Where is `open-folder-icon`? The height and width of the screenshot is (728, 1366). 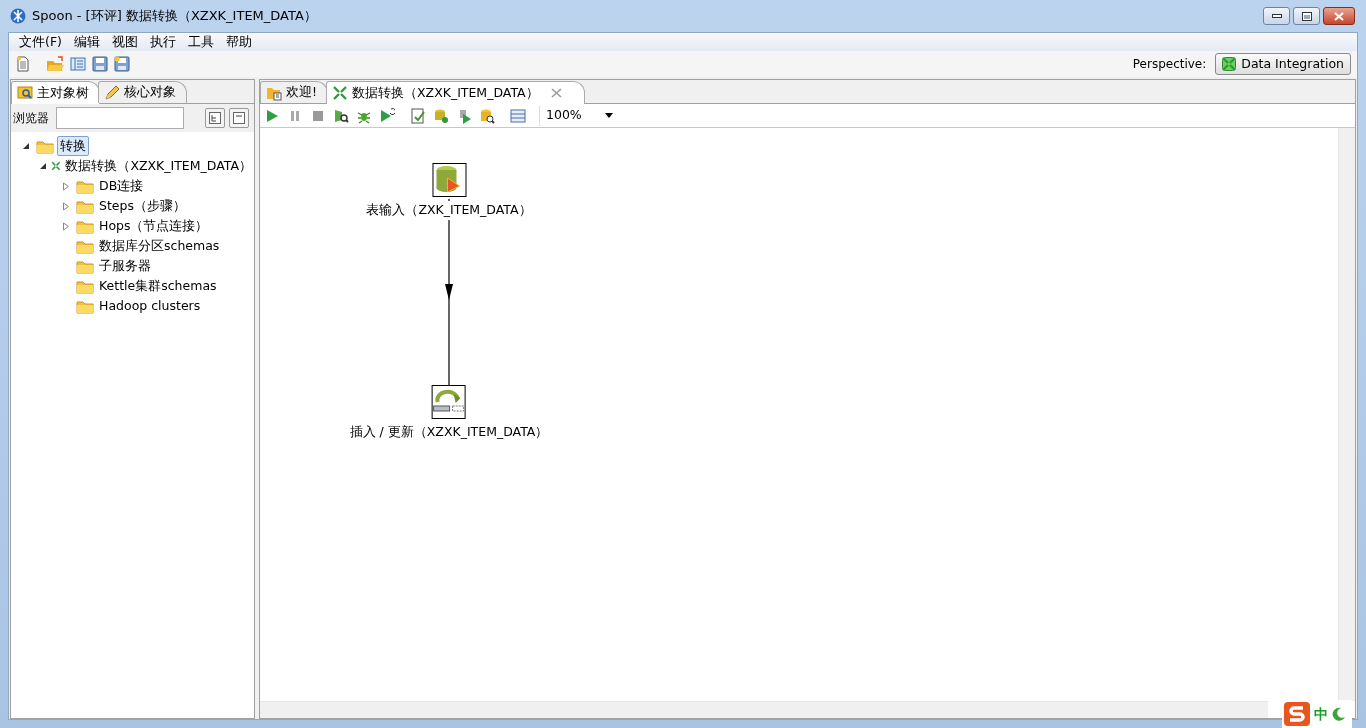
open-folder-icon is located at coordinates (55, 64).